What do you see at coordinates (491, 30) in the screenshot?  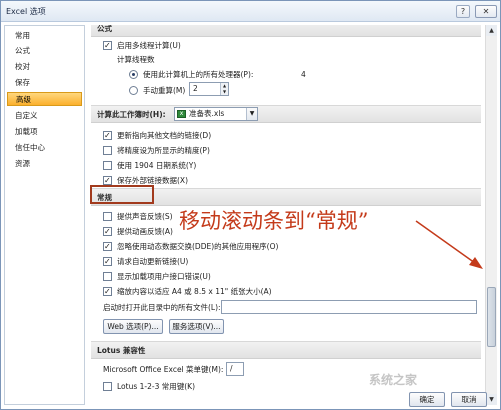 I see `scroll-up-icon: ▲` at bounding box center [491, 30].